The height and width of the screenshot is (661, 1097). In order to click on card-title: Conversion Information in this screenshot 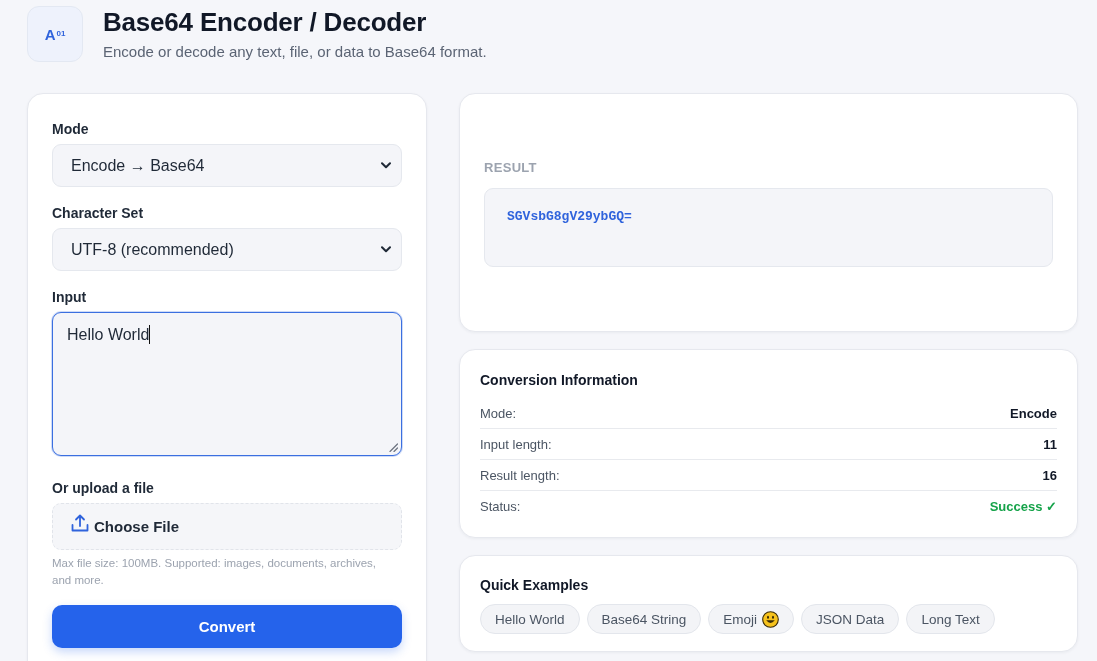, I will do `click(559, 380)`.